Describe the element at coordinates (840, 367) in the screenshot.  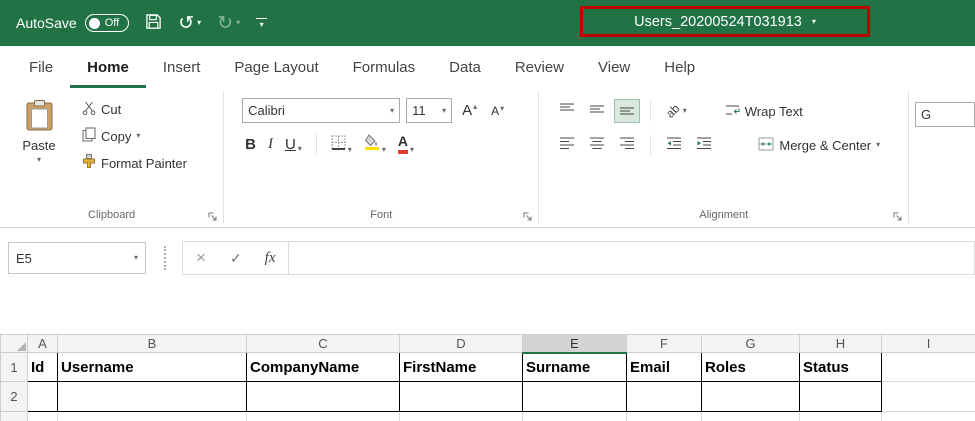
I see `cell-H1: Status` at that location.